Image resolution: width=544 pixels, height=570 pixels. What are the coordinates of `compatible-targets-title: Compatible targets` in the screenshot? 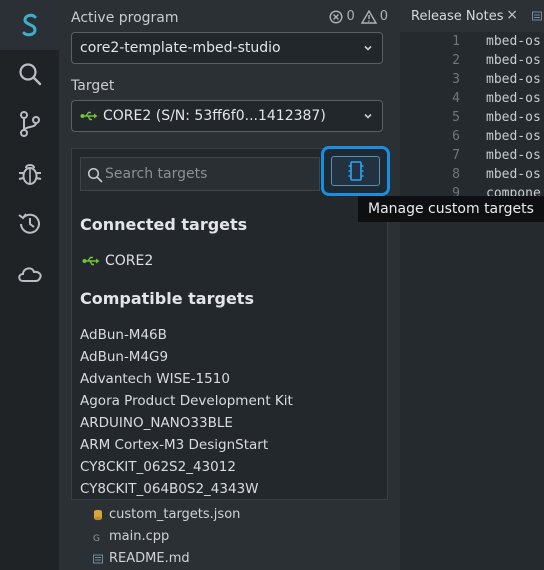 It's located at (167, 298).